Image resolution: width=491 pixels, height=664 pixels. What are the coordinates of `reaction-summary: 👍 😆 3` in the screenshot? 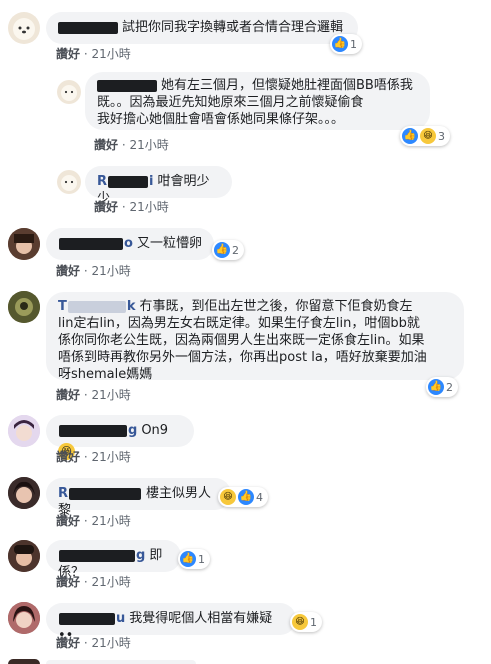 It's located at (425, 136).